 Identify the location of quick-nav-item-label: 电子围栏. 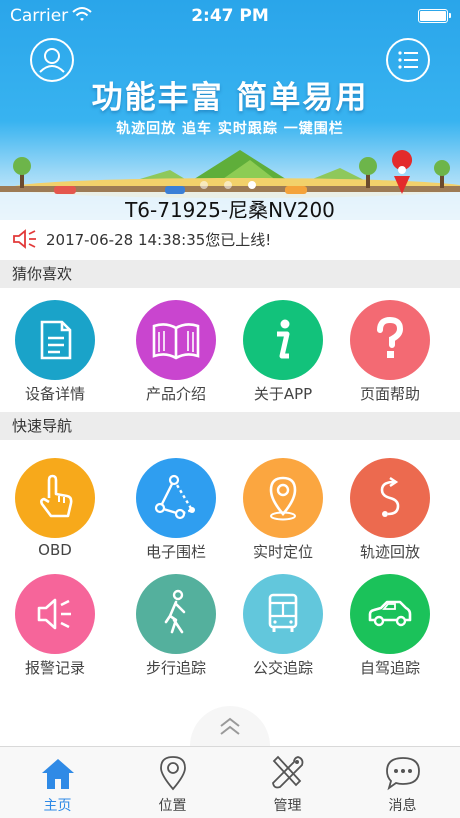
(175, 552).